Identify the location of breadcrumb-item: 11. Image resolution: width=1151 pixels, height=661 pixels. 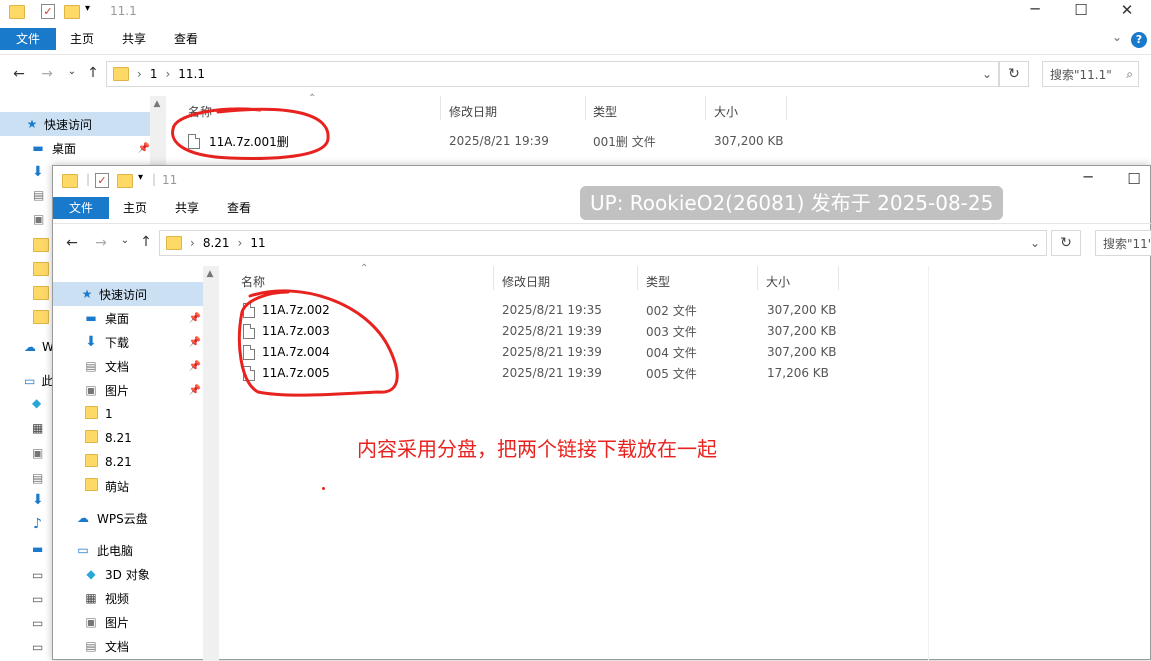
(257, 243).